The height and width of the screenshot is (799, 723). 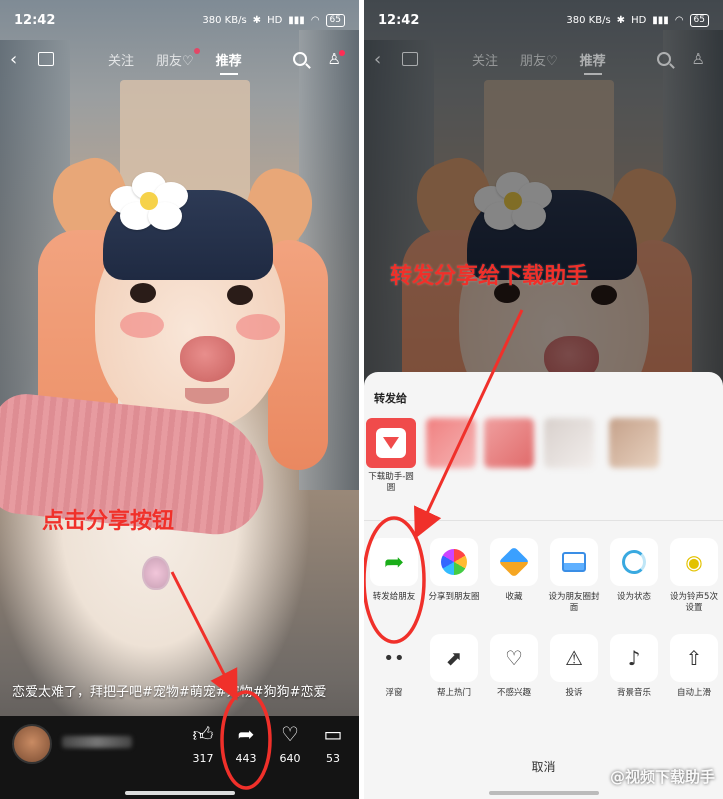 I want to click on contact-list: 下载助手-圆圆, so click(x=543, y=463).